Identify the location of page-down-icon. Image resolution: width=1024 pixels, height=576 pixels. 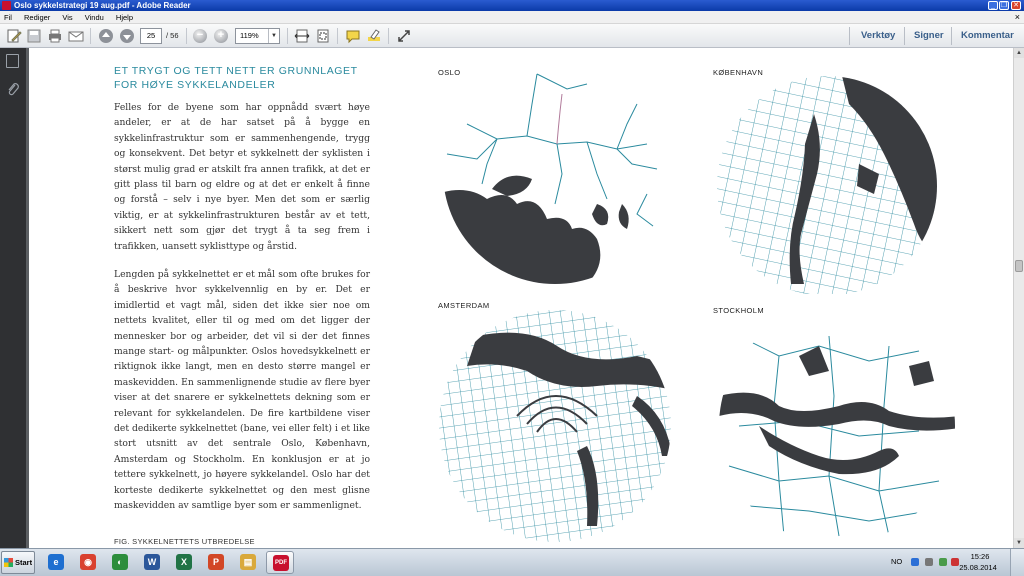
(127, 36).